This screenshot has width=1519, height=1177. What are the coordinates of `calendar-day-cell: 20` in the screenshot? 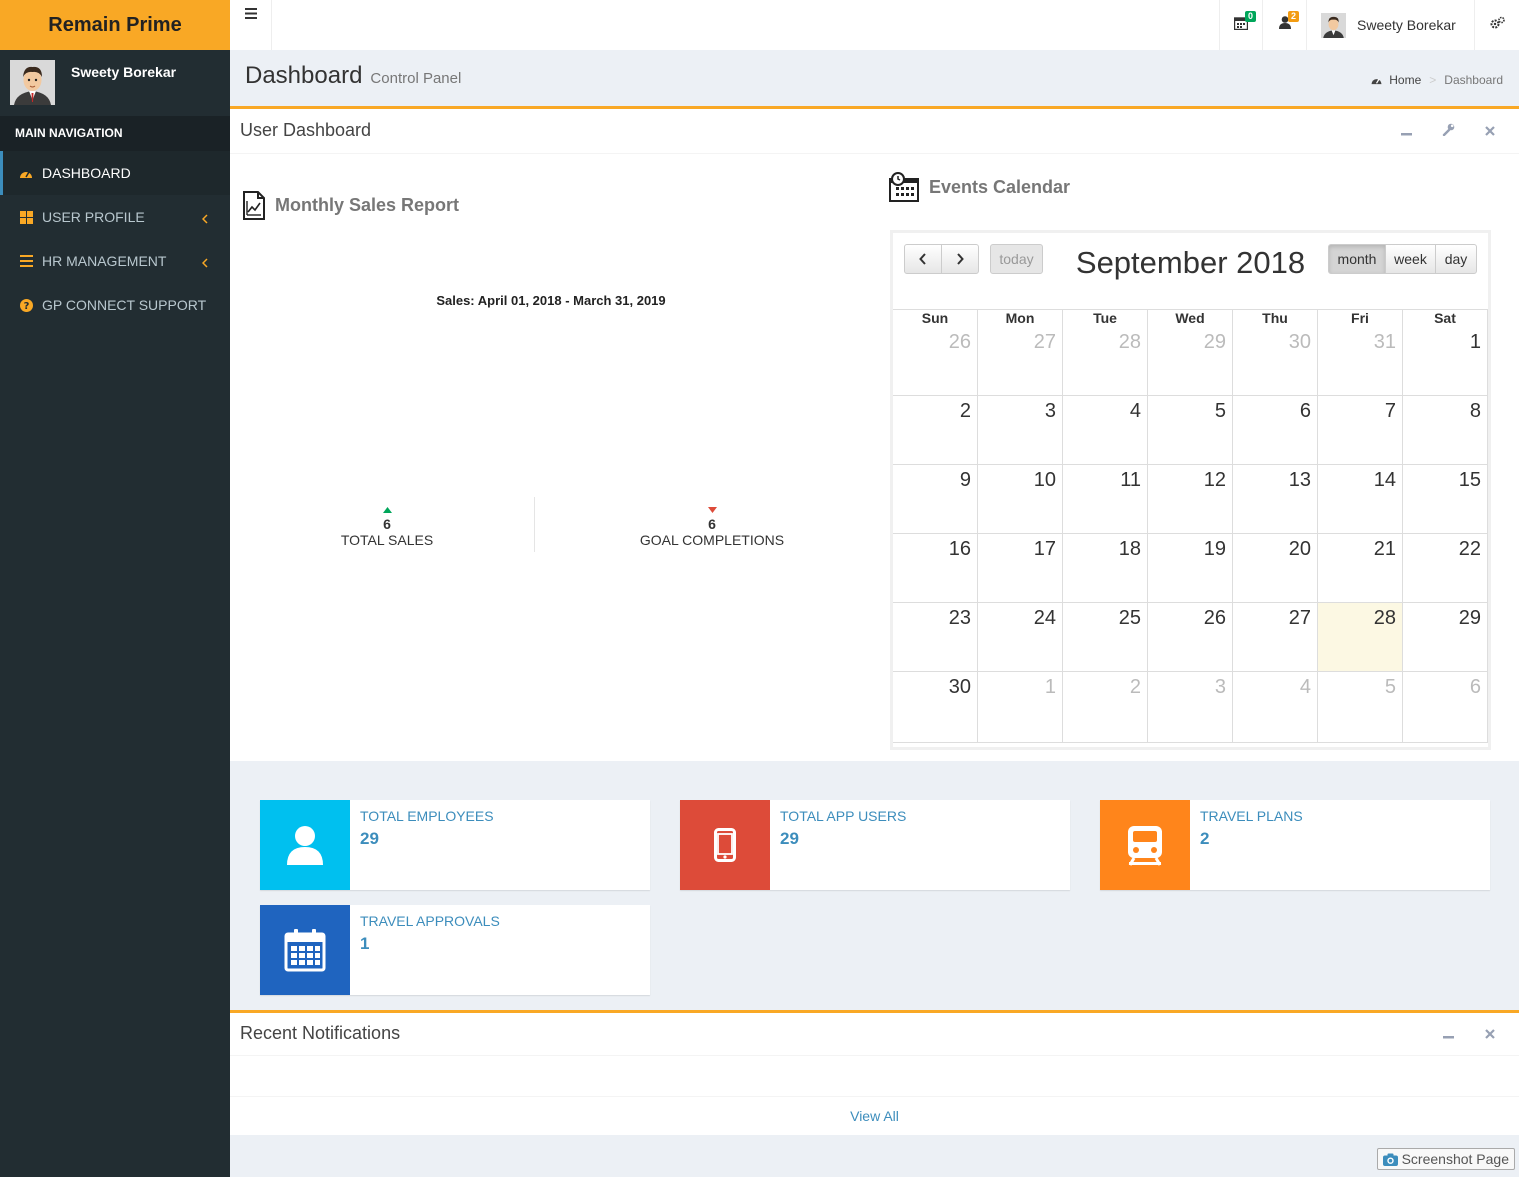 It's located at (1275, 568).